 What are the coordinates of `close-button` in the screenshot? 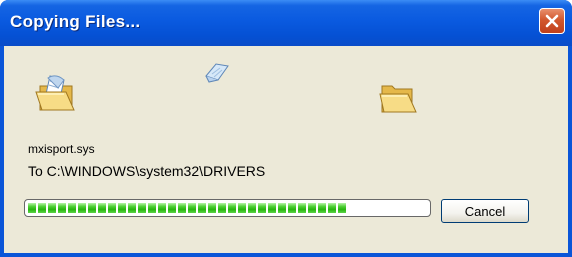 It's located at (552, 21).